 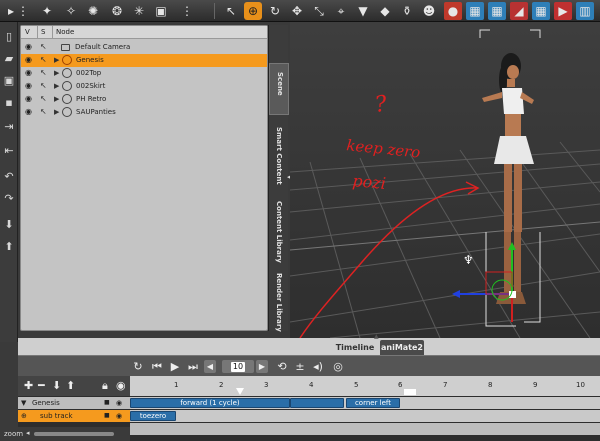 What do you see at coordinates (70, 385) in the screenshot?
I see `move-up-icon: ⬆` at bounding box center [70, 385].